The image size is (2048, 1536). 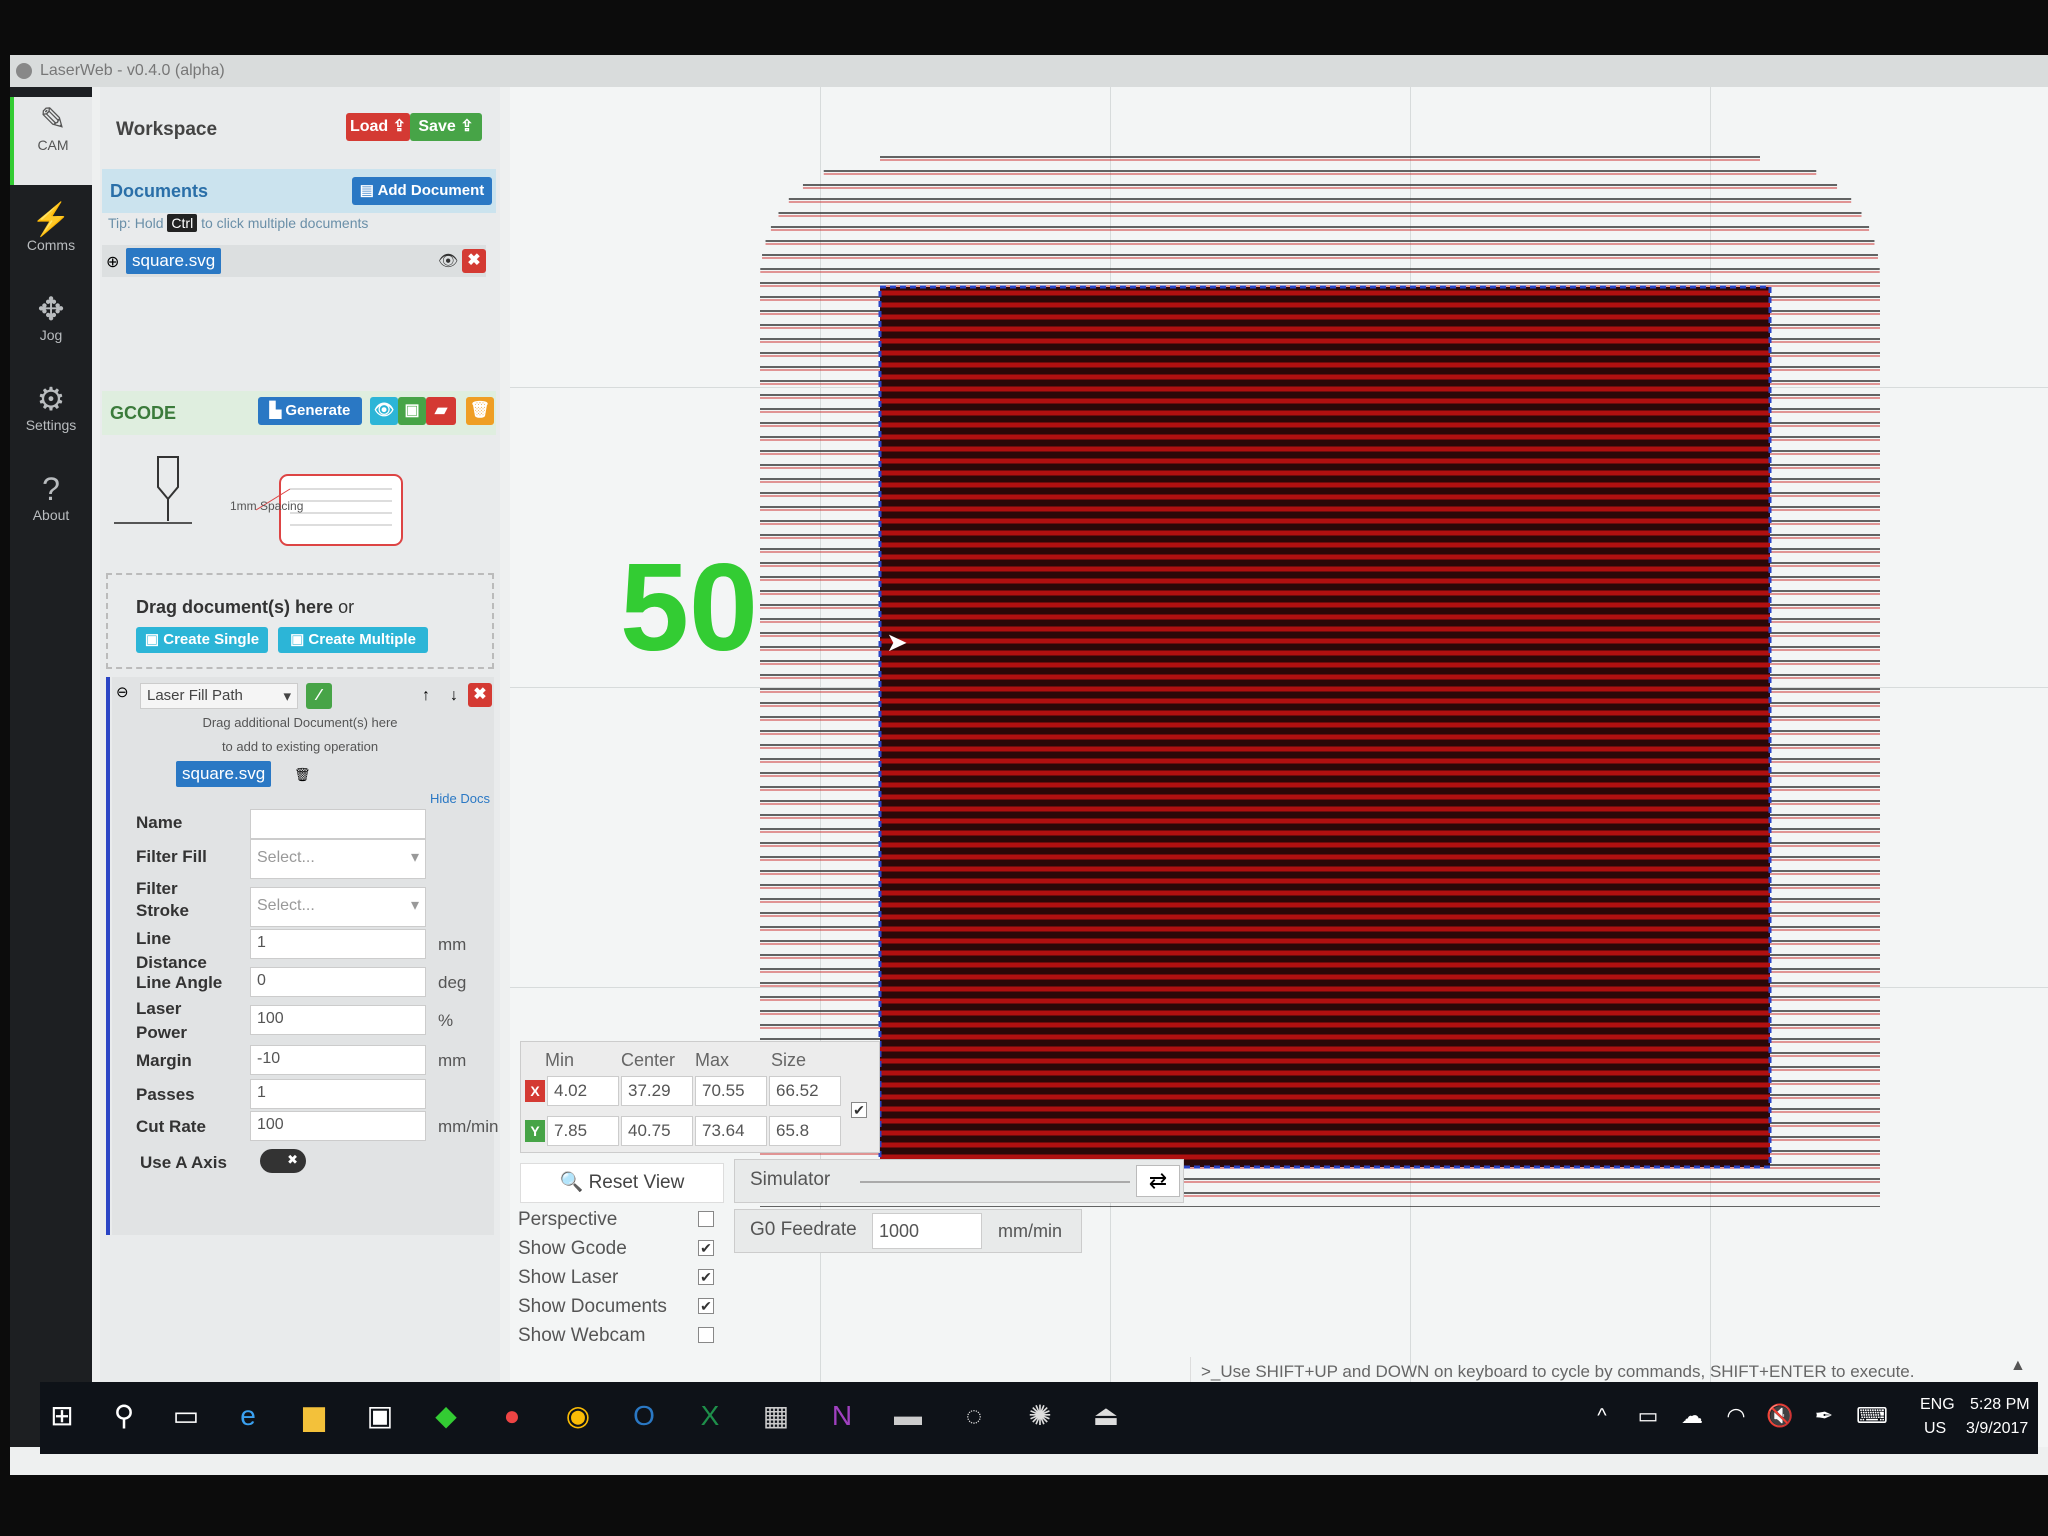 What do you see at coordinates (51, 219) in the screenshot?
I see `plug-icon: ⚡` at bounding box center [51, 219].